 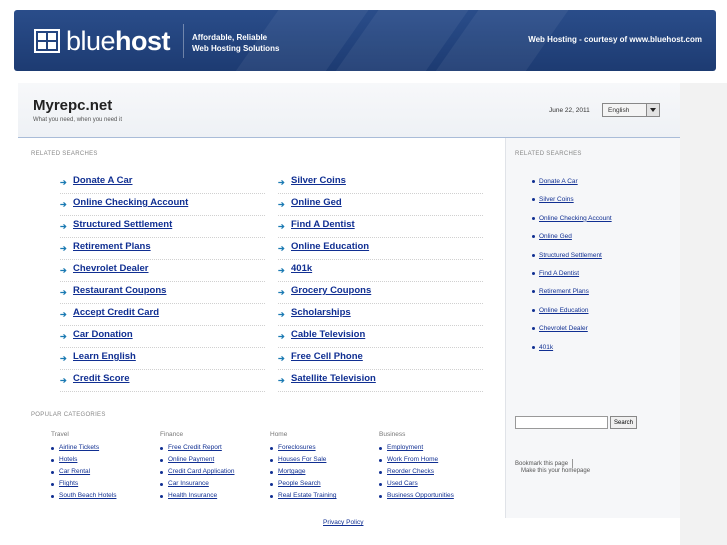 What do you see at coordinates (195, 447) in the screenshot?
I see `category-link: Free Credit Report` at bounding box center [195, 447].